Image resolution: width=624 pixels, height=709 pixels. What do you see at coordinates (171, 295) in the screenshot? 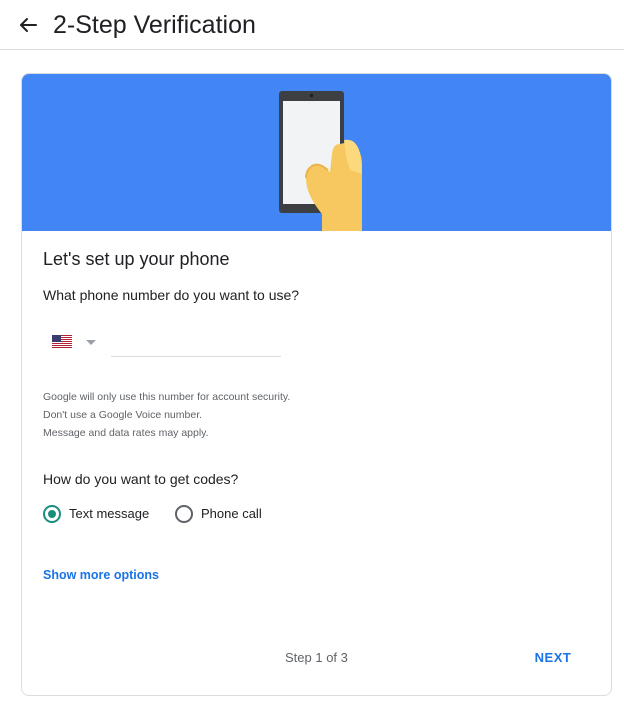
I see `phone-question: What phone number do you want to use?` at bounding box center [171, 295].